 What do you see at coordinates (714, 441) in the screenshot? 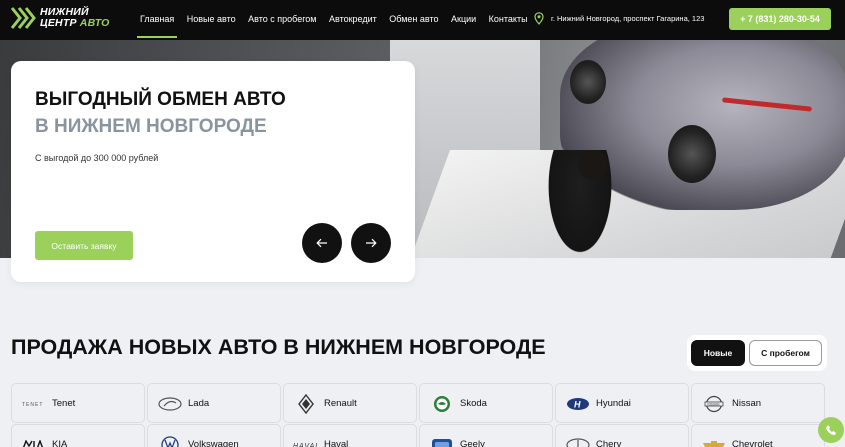
I see `chevrolet-logo-icon` at bounding box center [714, 441].